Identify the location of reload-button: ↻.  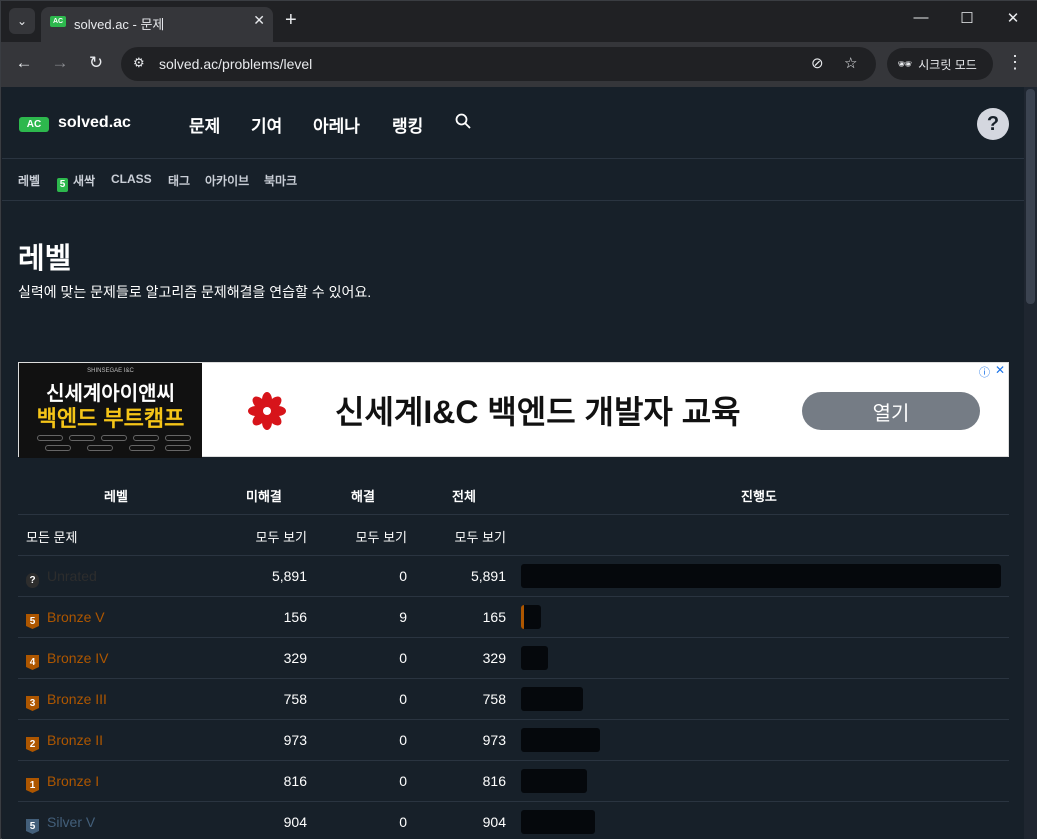
(96, 63).